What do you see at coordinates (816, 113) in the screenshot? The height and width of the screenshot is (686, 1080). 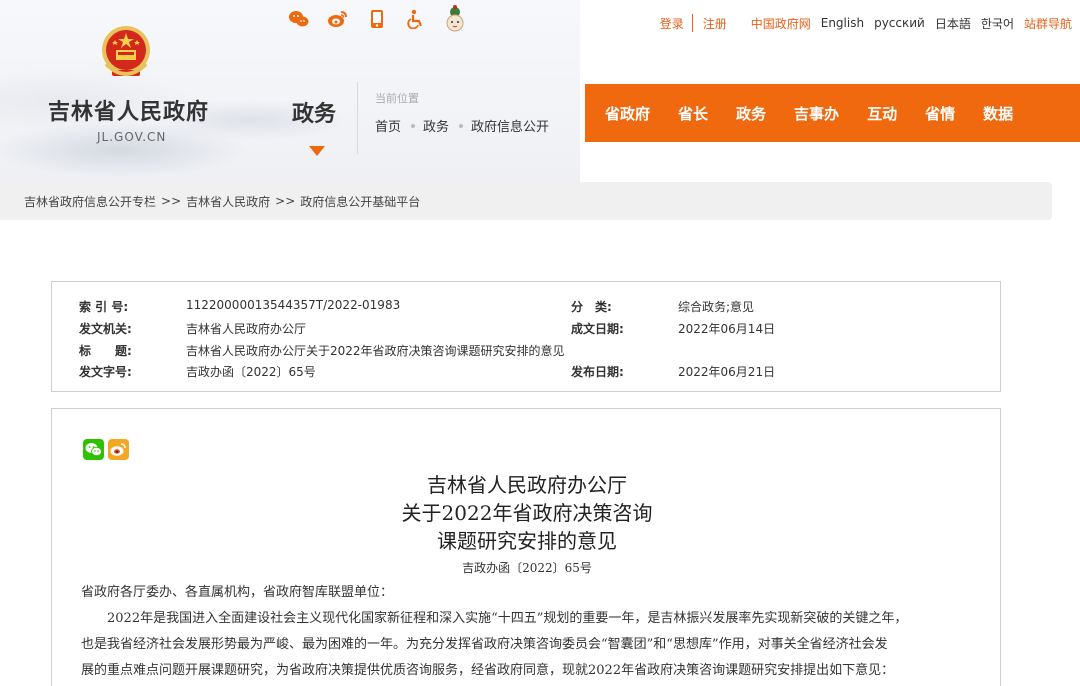 I see `nav-item-jishiban: 吉事办` at bounding box center [816, 113].